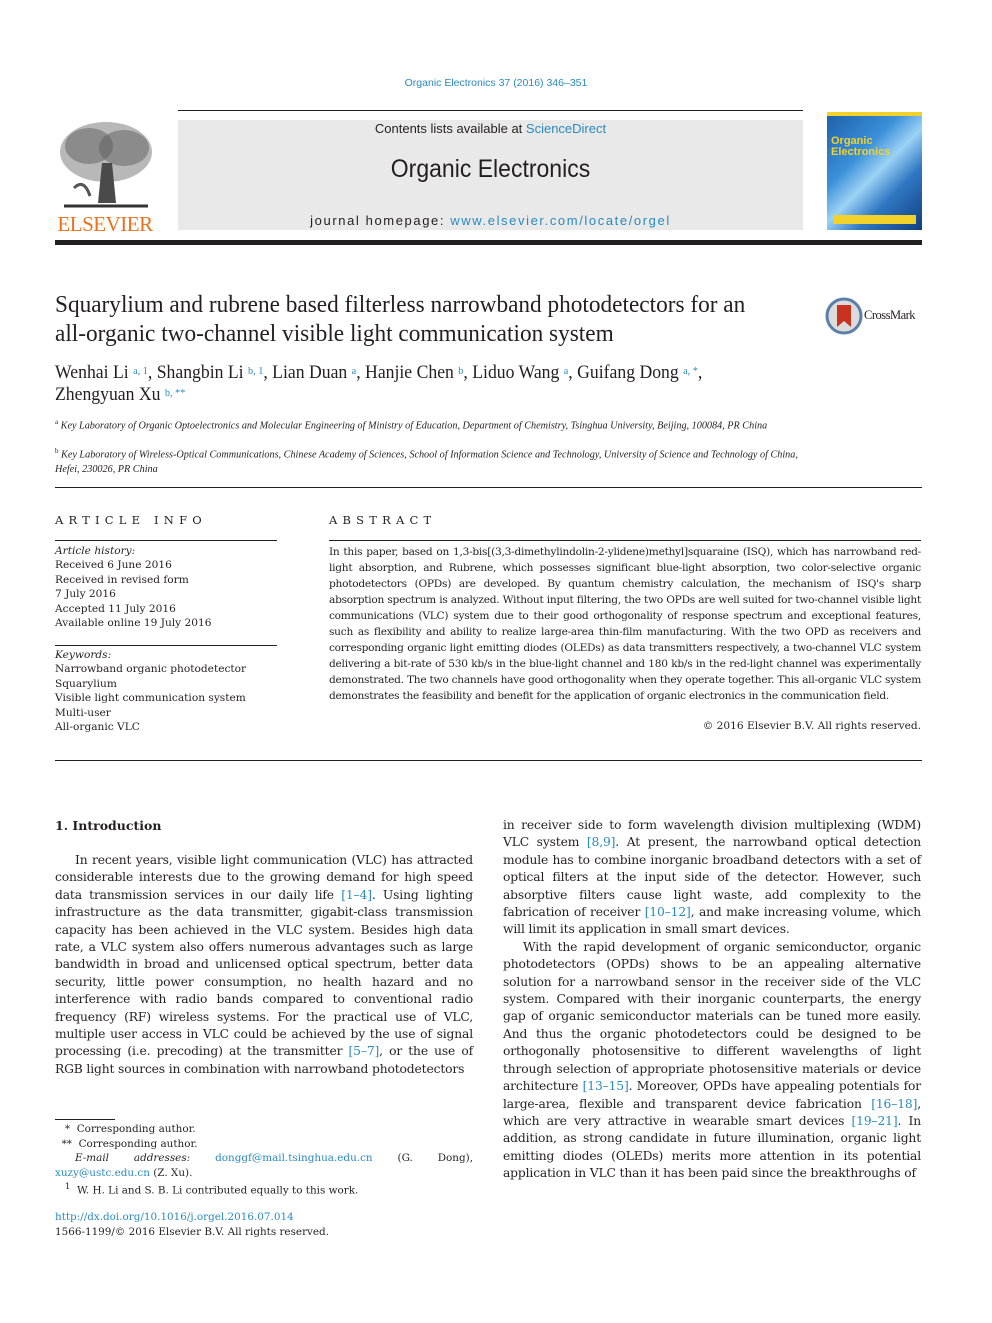  What do you see at coordinates (86, 683) in the screenshot?
I see `keyword: Squarylium` at bounding box center [86, 683].